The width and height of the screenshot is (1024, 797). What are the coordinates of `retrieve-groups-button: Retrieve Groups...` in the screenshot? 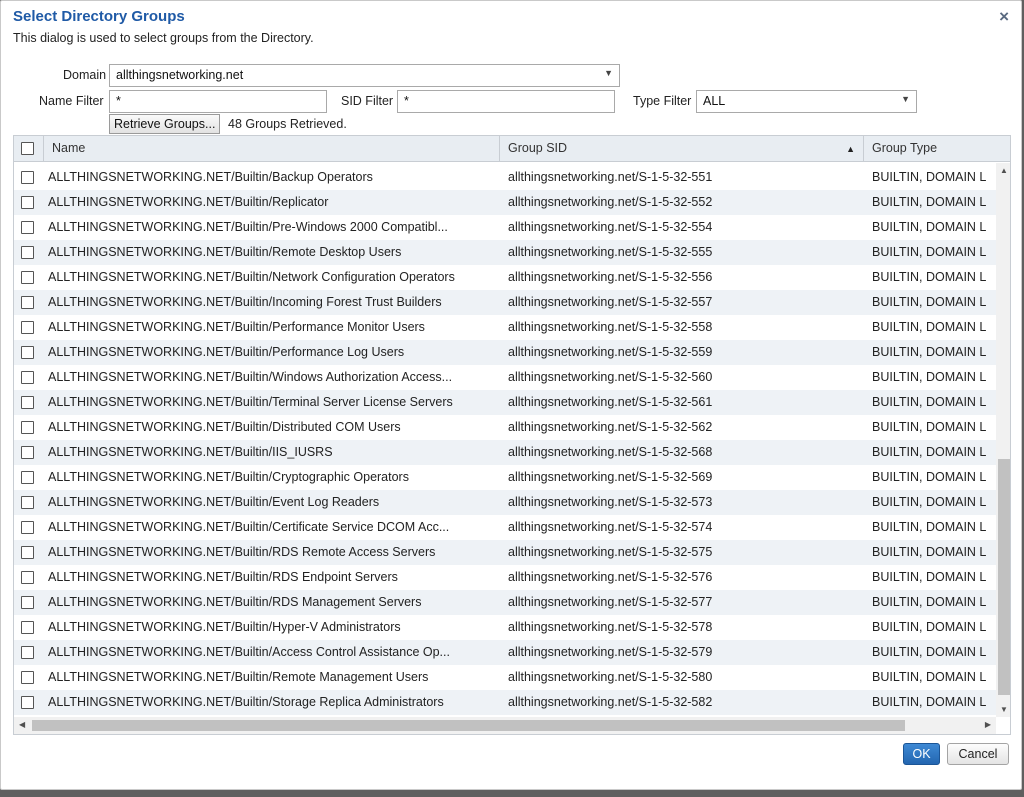 It's located at (165, 124).